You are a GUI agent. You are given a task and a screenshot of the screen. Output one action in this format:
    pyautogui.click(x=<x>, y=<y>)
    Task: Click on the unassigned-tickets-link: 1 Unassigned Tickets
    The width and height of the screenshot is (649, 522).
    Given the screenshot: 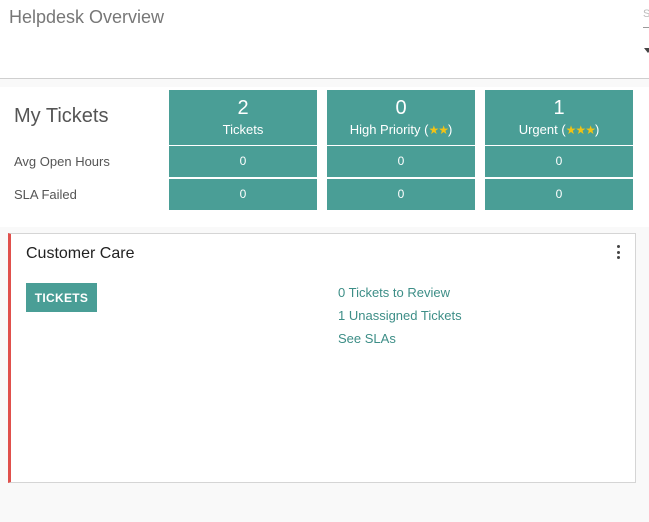 What is the action you would take?
    pyautogui.click(x=400, y=315)
    